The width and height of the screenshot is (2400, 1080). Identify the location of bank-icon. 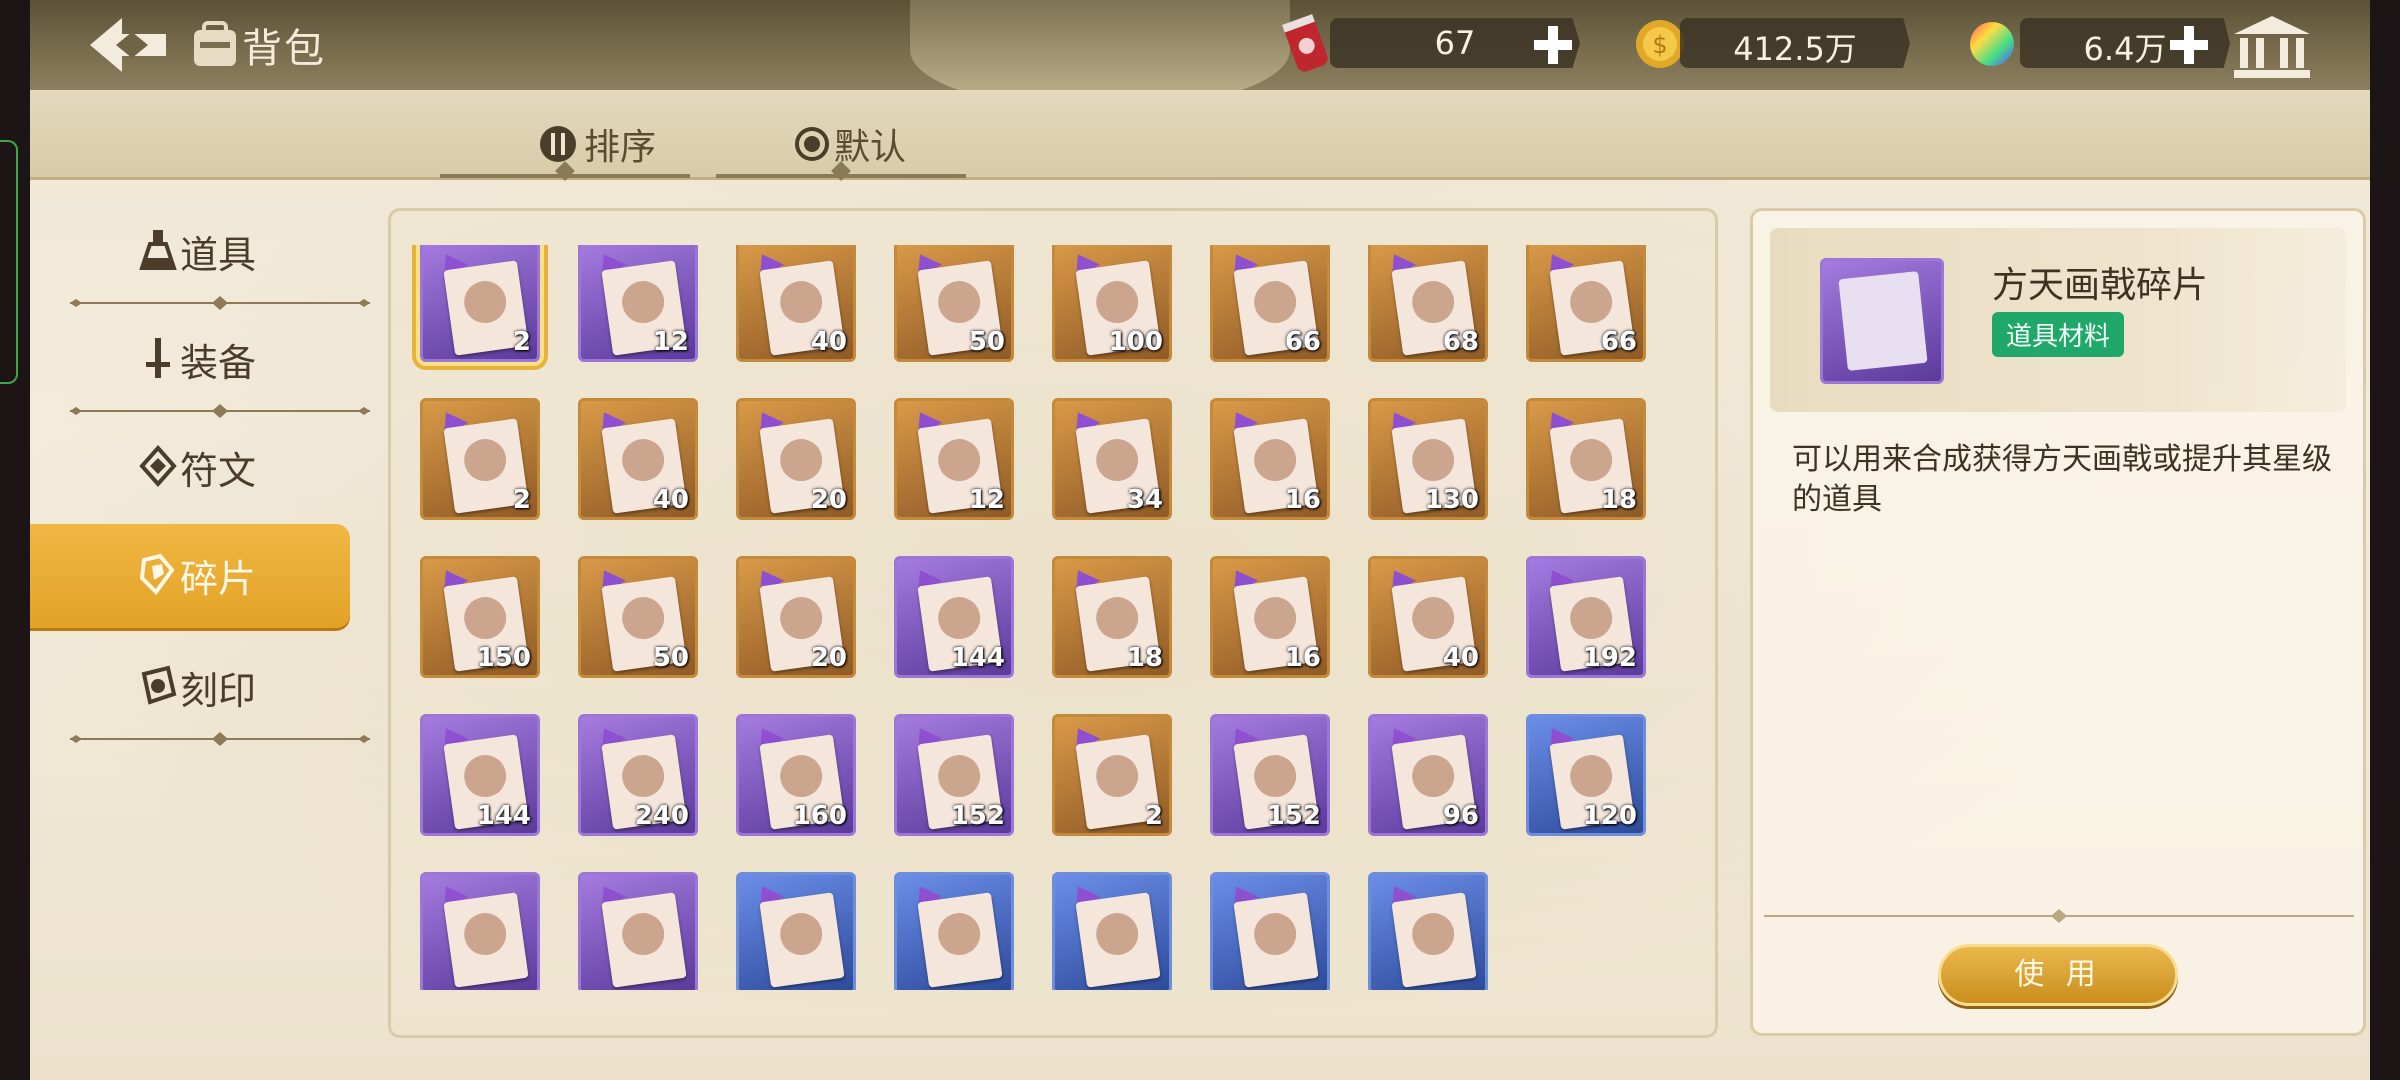
(2272, 47).